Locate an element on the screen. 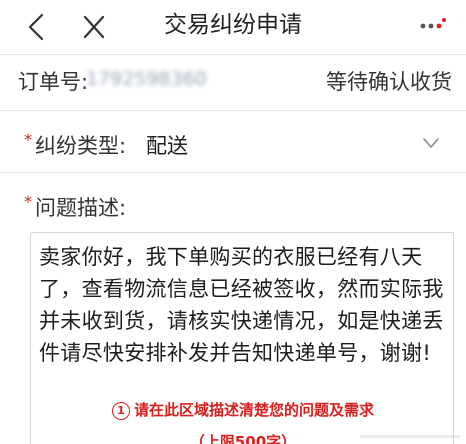  more-dots-icon is located at coordinates (433, 23).